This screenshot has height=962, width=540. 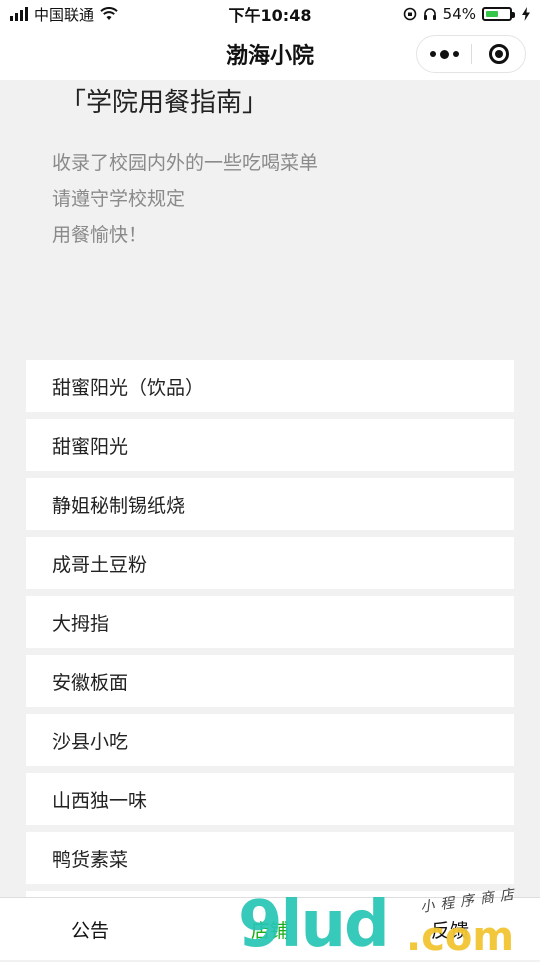 What do you see at coordinates (270, 386) in the screenshot?
I see `shop-item: 甜蜜阳光（饮品）` at bounding box center [270, 386].